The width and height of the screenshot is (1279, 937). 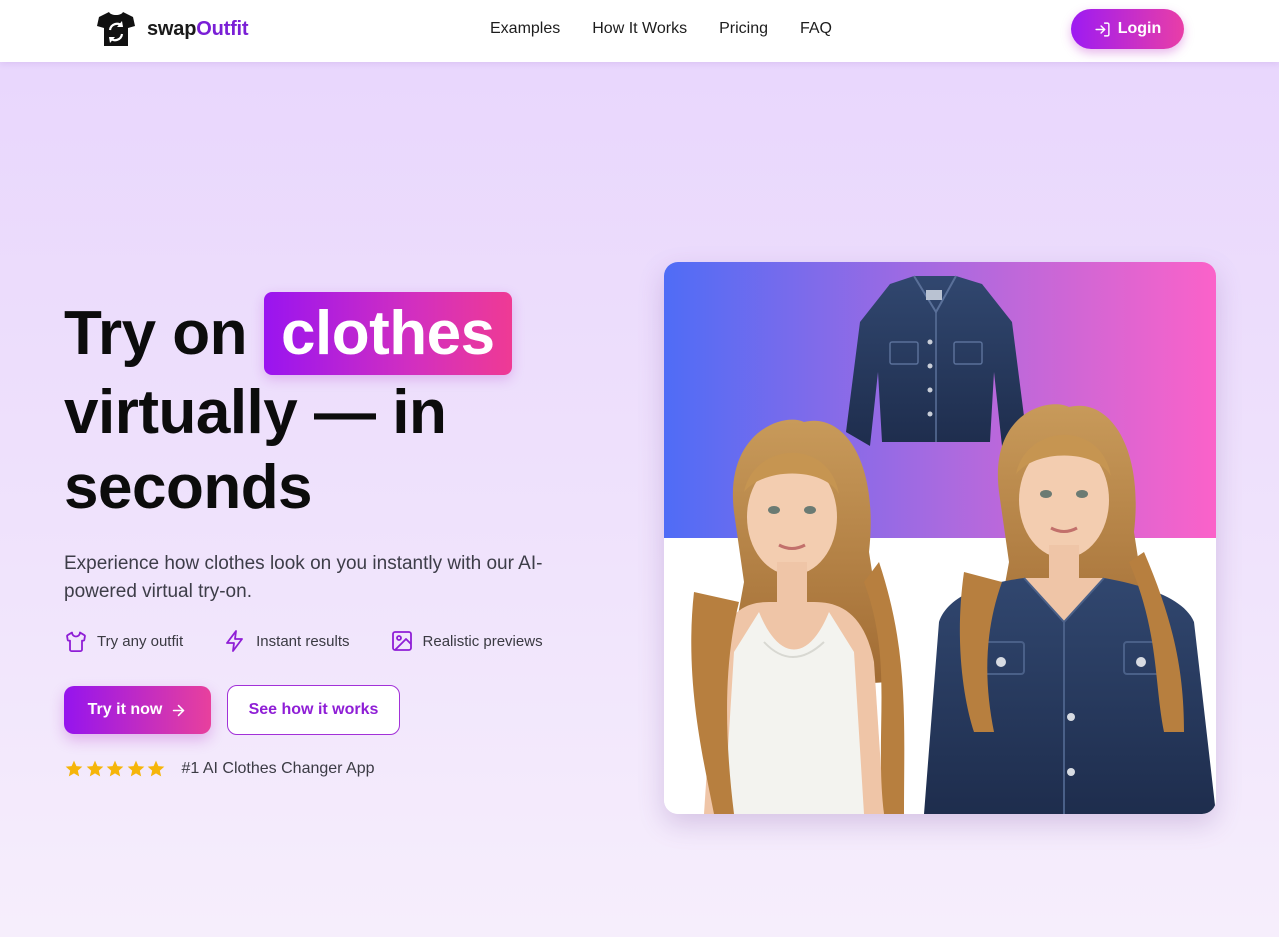 What do you see at coordinates (179, 710) in the screenshot?
I see `arrow-right-icon` at bounding box center [179, 710].